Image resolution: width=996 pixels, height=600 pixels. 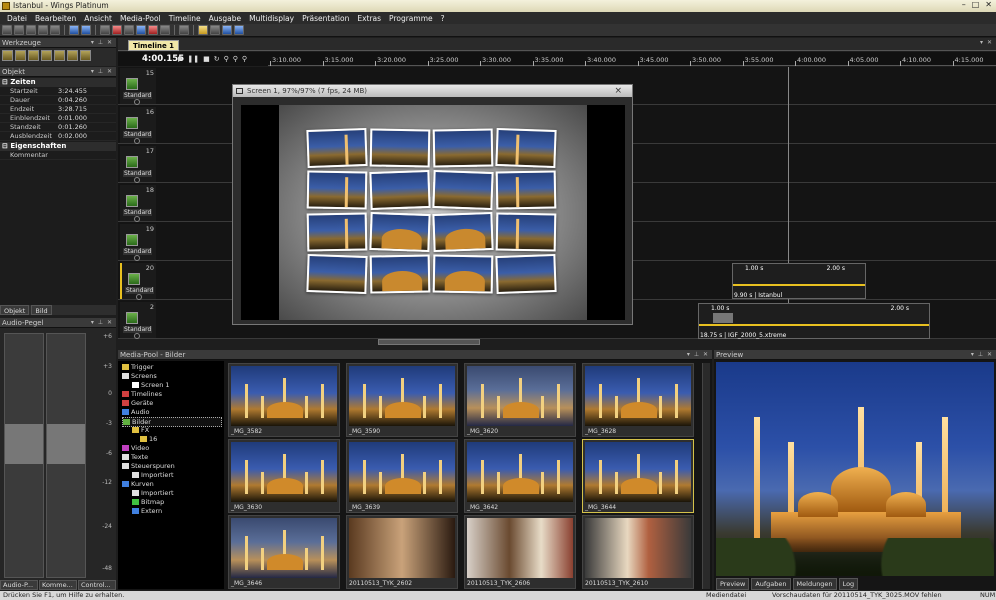 What do you see at coordinates (848, 584) in the screenshot?
I see `tab-log: Log` at bounding box center [848, 584].